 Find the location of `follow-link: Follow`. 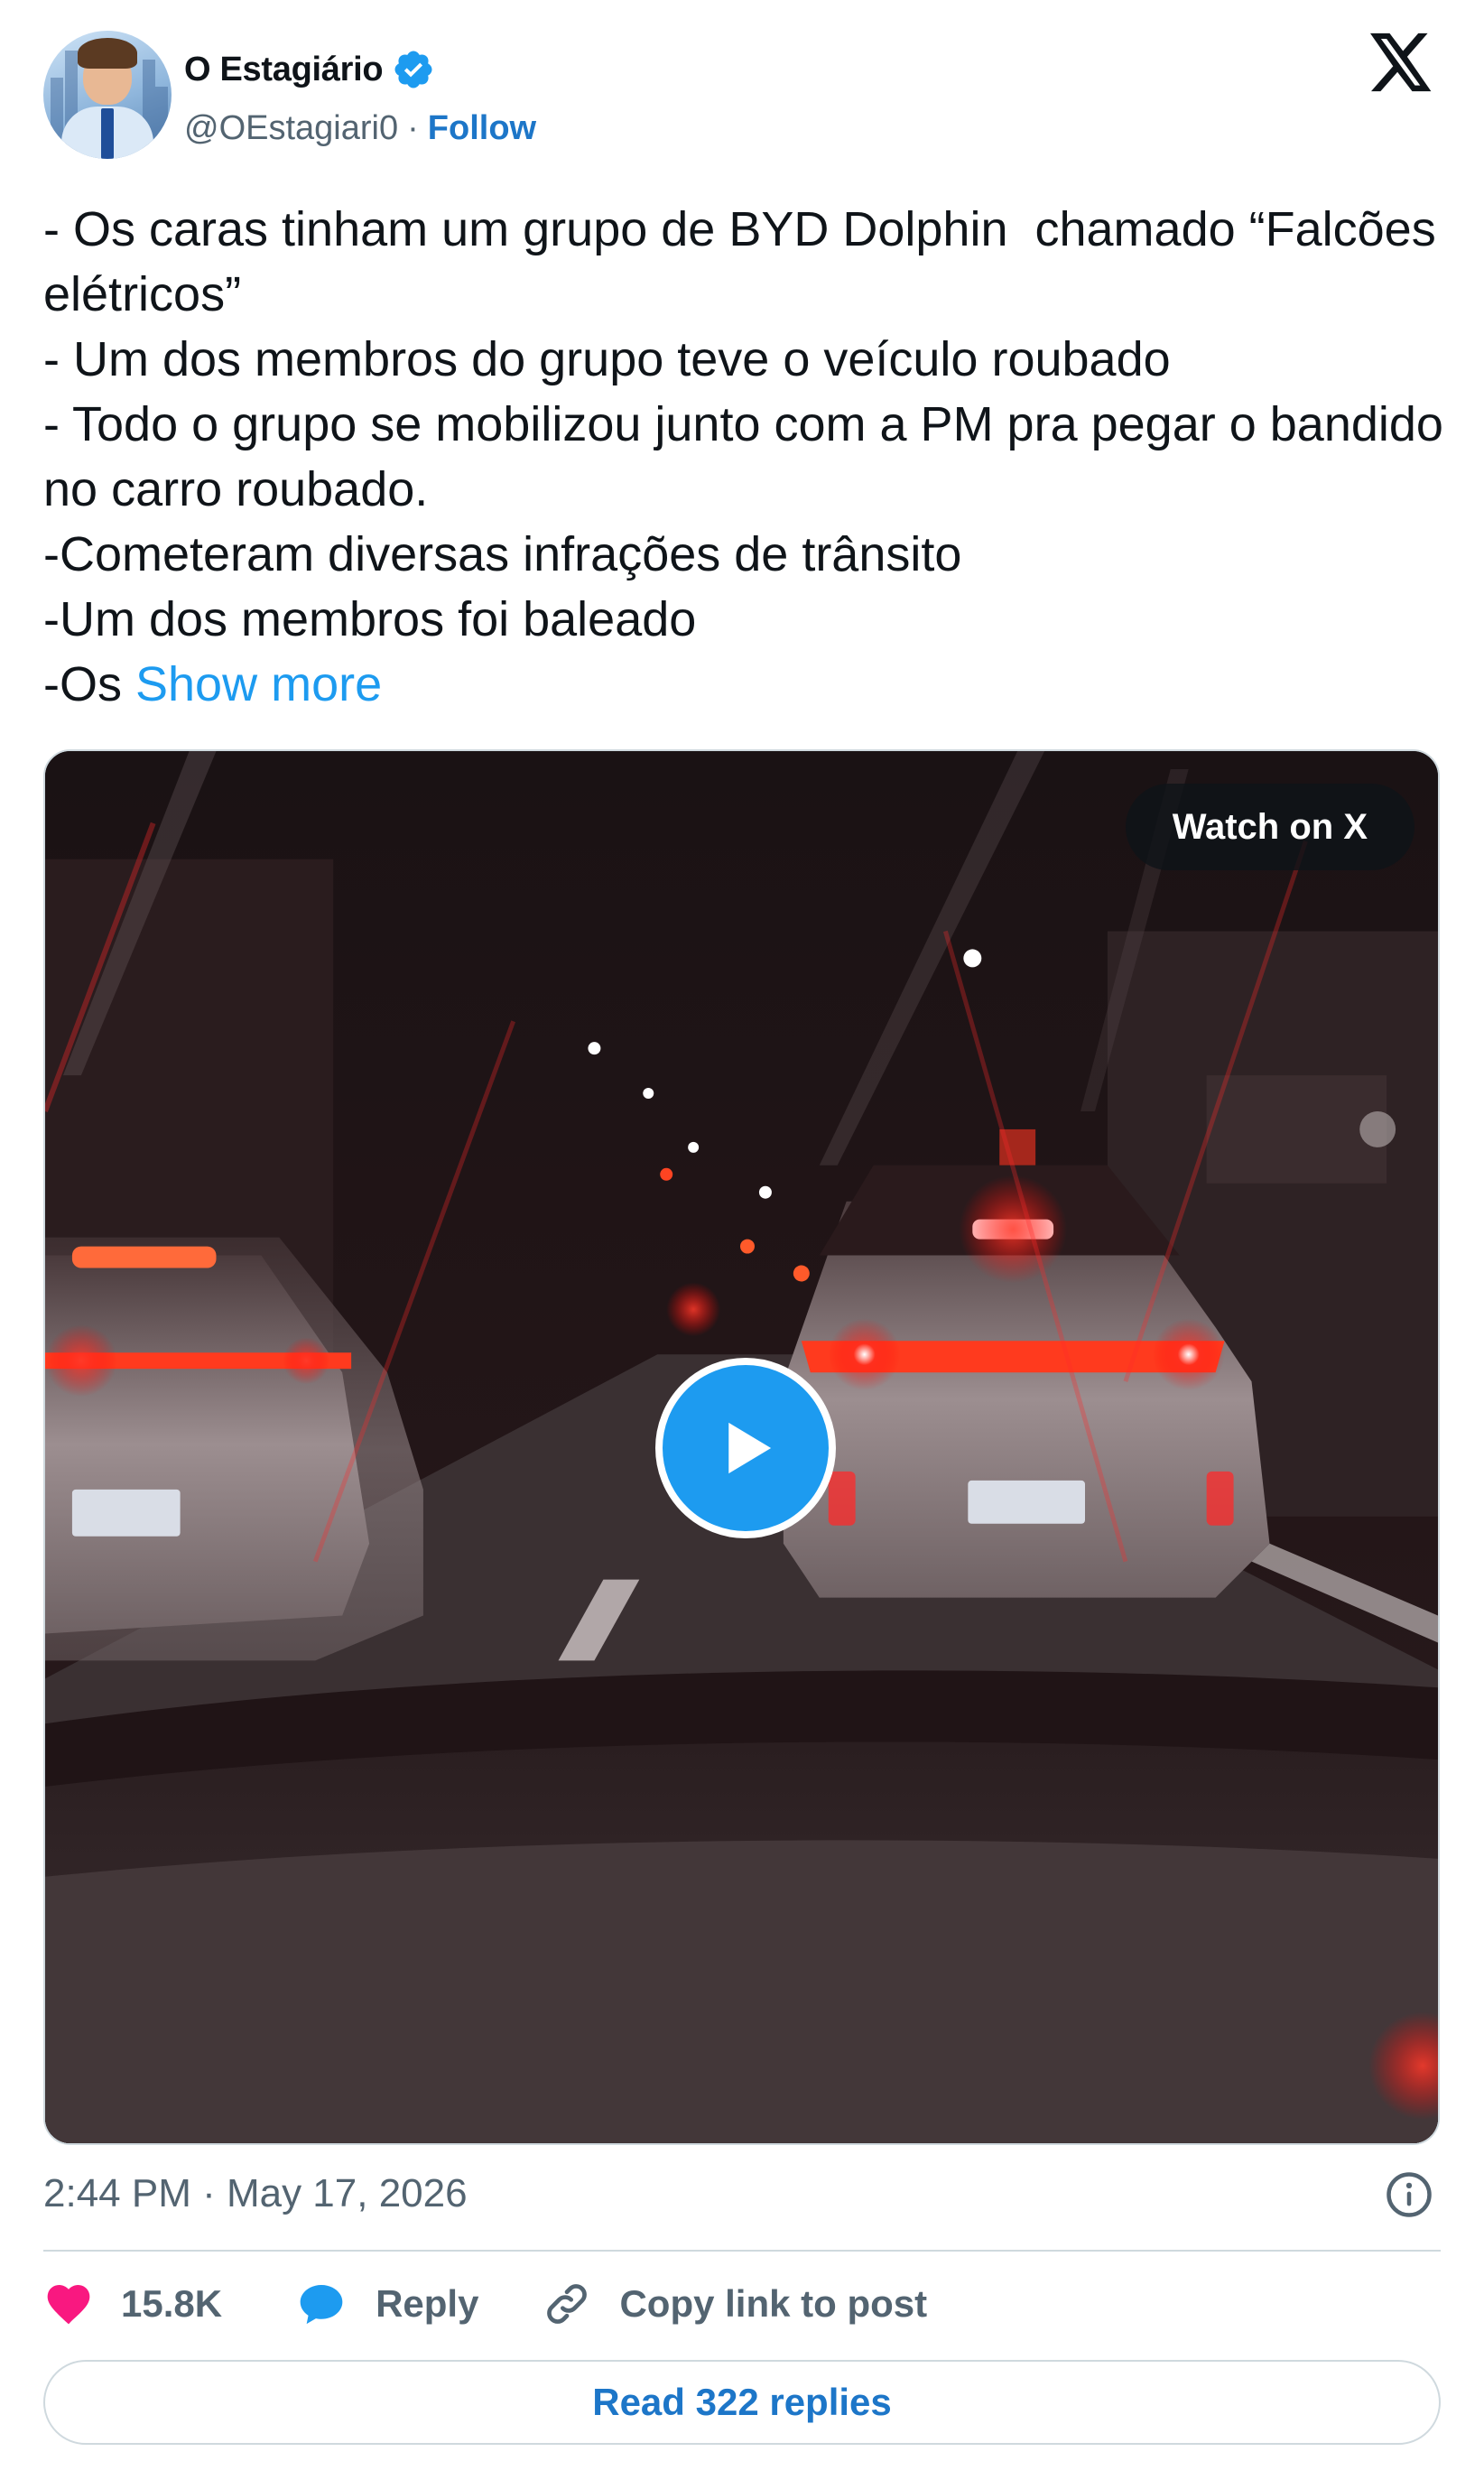

follow-link: Follow is located at coordinates (482, 128).